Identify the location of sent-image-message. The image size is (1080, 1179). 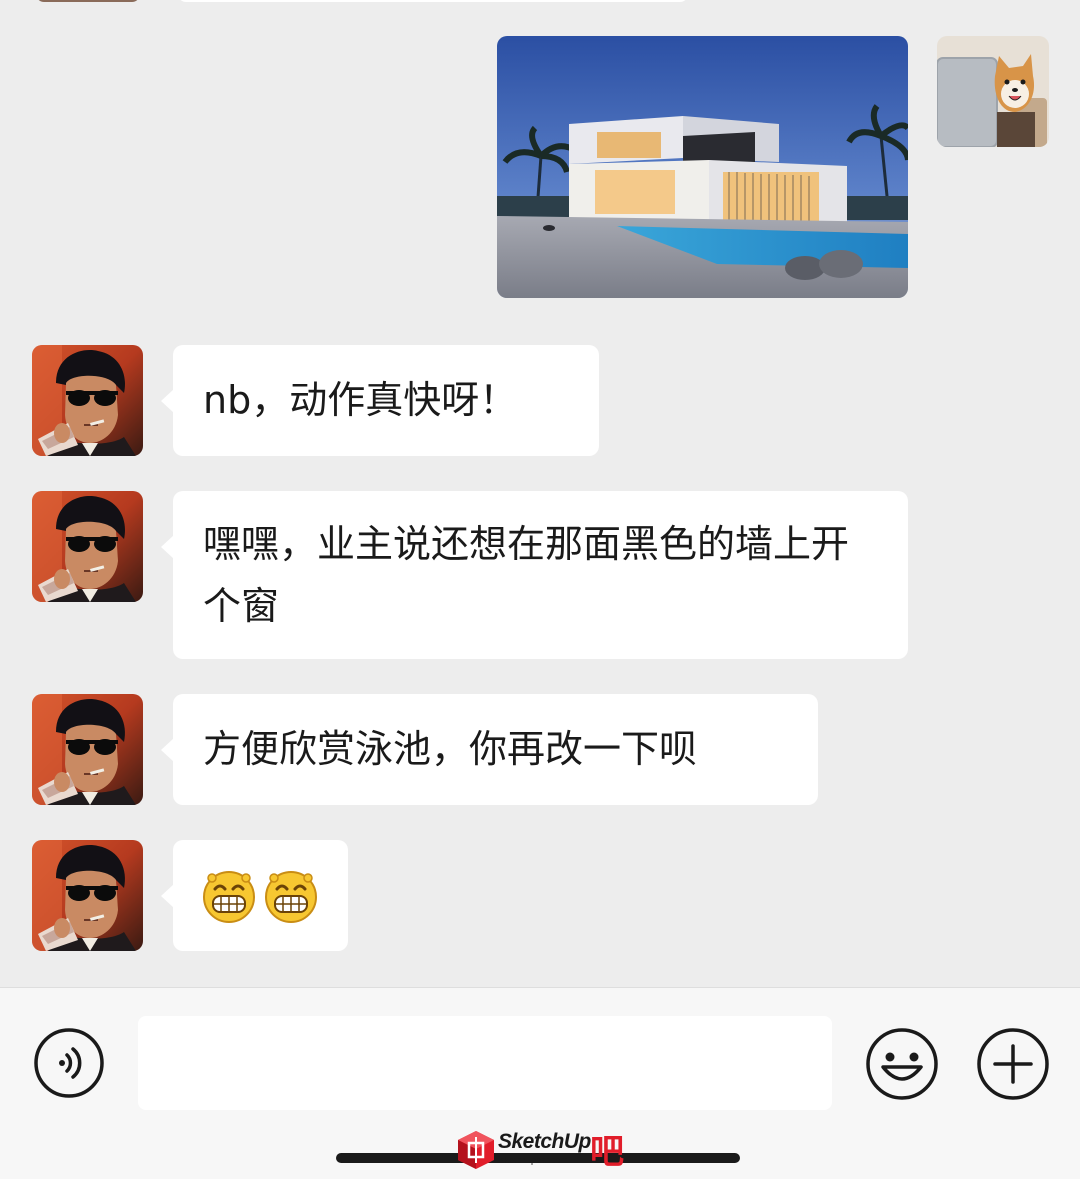
(702, 167).